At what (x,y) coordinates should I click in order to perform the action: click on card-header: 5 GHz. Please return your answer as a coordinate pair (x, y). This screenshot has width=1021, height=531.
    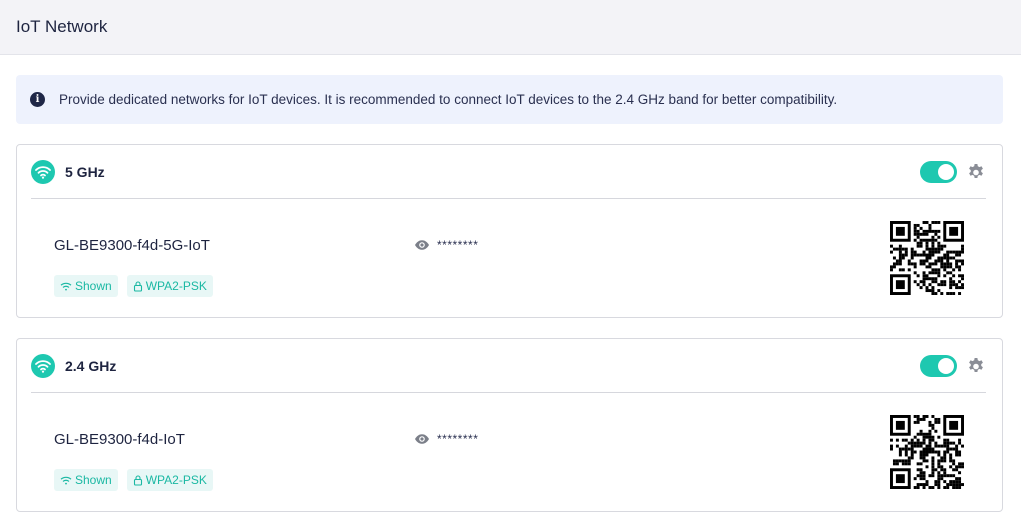
    Looking at the image, I should click on (508, 172).